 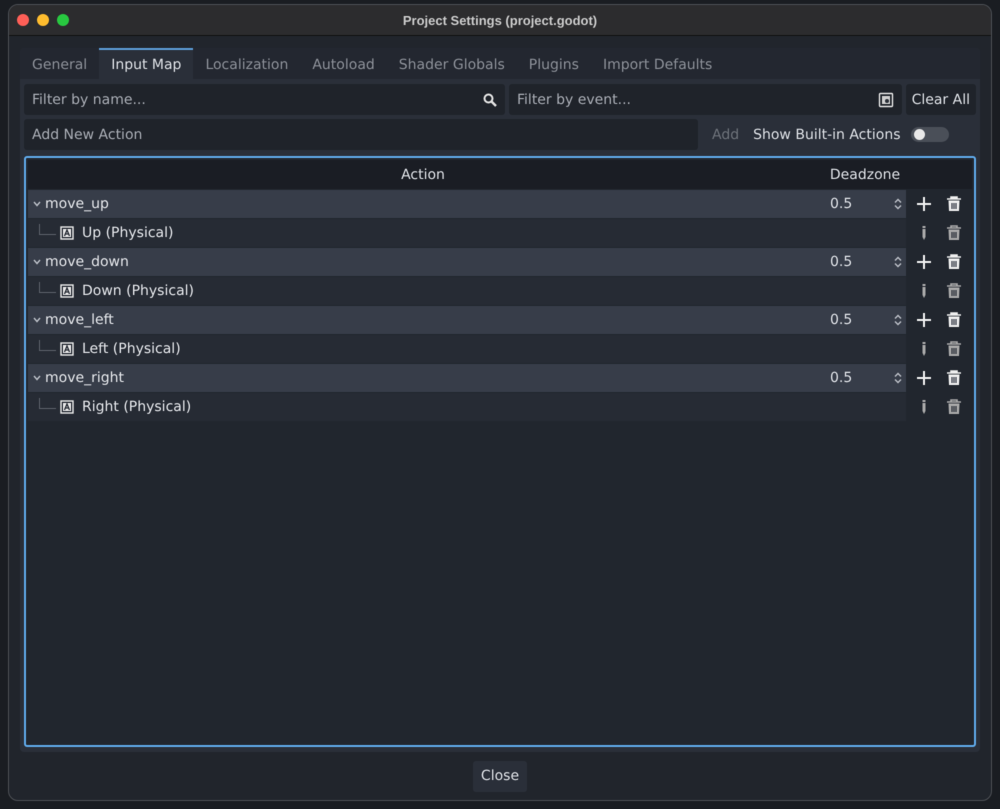 What do you see at coordinates (941, 99) in the screenshot?
I see `clear-all-button: Clear All` at bounding box center [941, 99].